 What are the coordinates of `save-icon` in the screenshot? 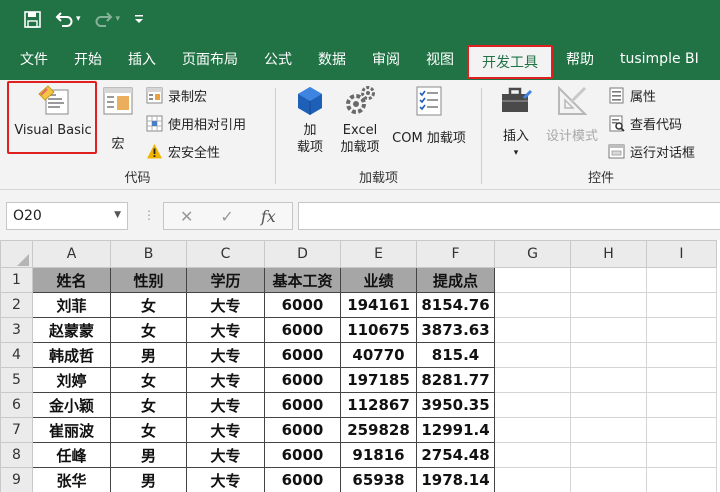 It's located at (32, 19).